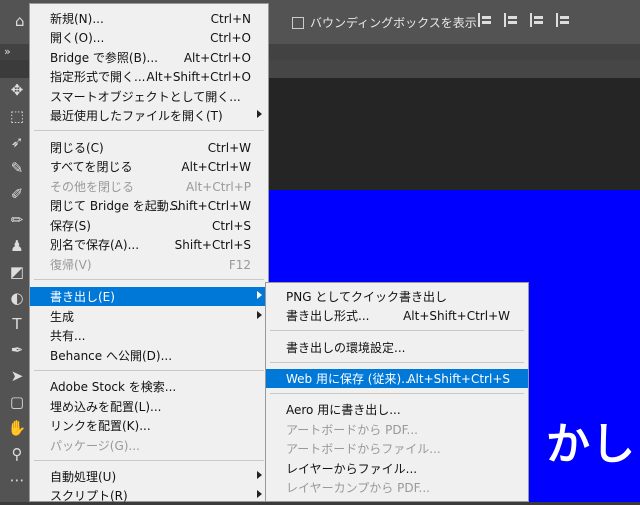 The width and height of the screenshot is (640, 505). Describe the element at coordinates (17, 246) in the screenshot. I see `stamp-tool-icon: ♟` at that location.